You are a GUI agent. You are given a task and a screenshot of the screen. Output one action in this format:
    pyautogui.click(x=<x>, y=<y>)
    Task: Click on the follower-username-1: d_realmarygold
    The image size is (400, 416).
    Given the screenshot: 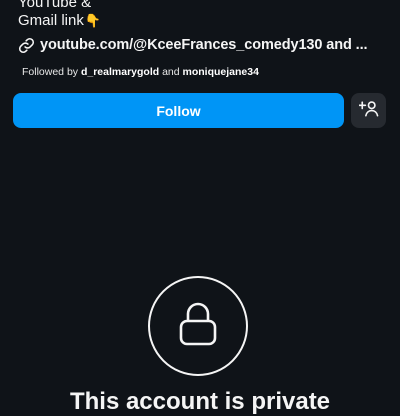 What is the action you would take?
    pyautogui.click(x=120, y=72)
    